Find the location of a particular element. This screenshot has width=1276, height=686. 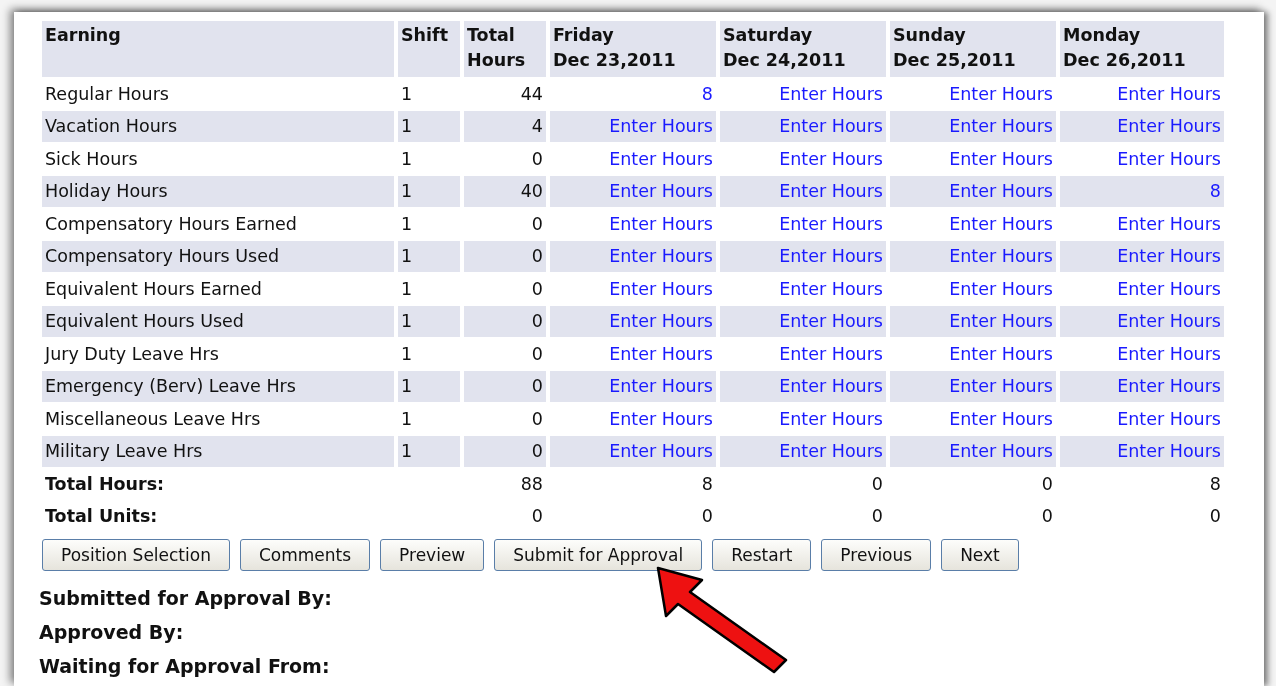

action-button: Comments is located at coordinates (305, 555).